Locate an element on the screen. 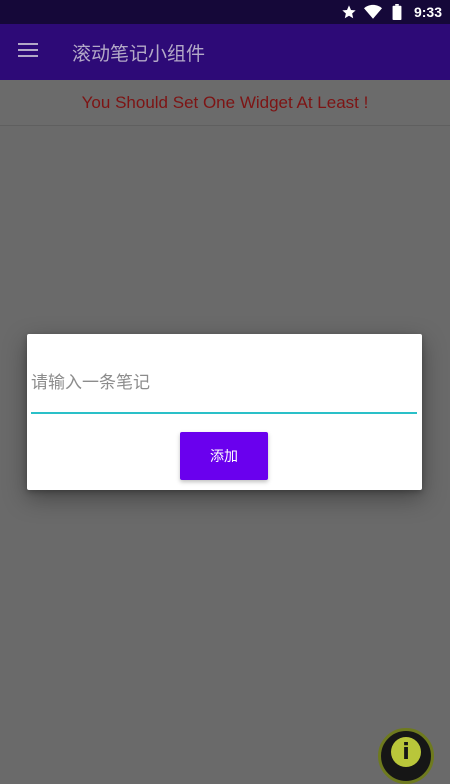  hamburger-menu-icon is located at coordinates (28, 52).